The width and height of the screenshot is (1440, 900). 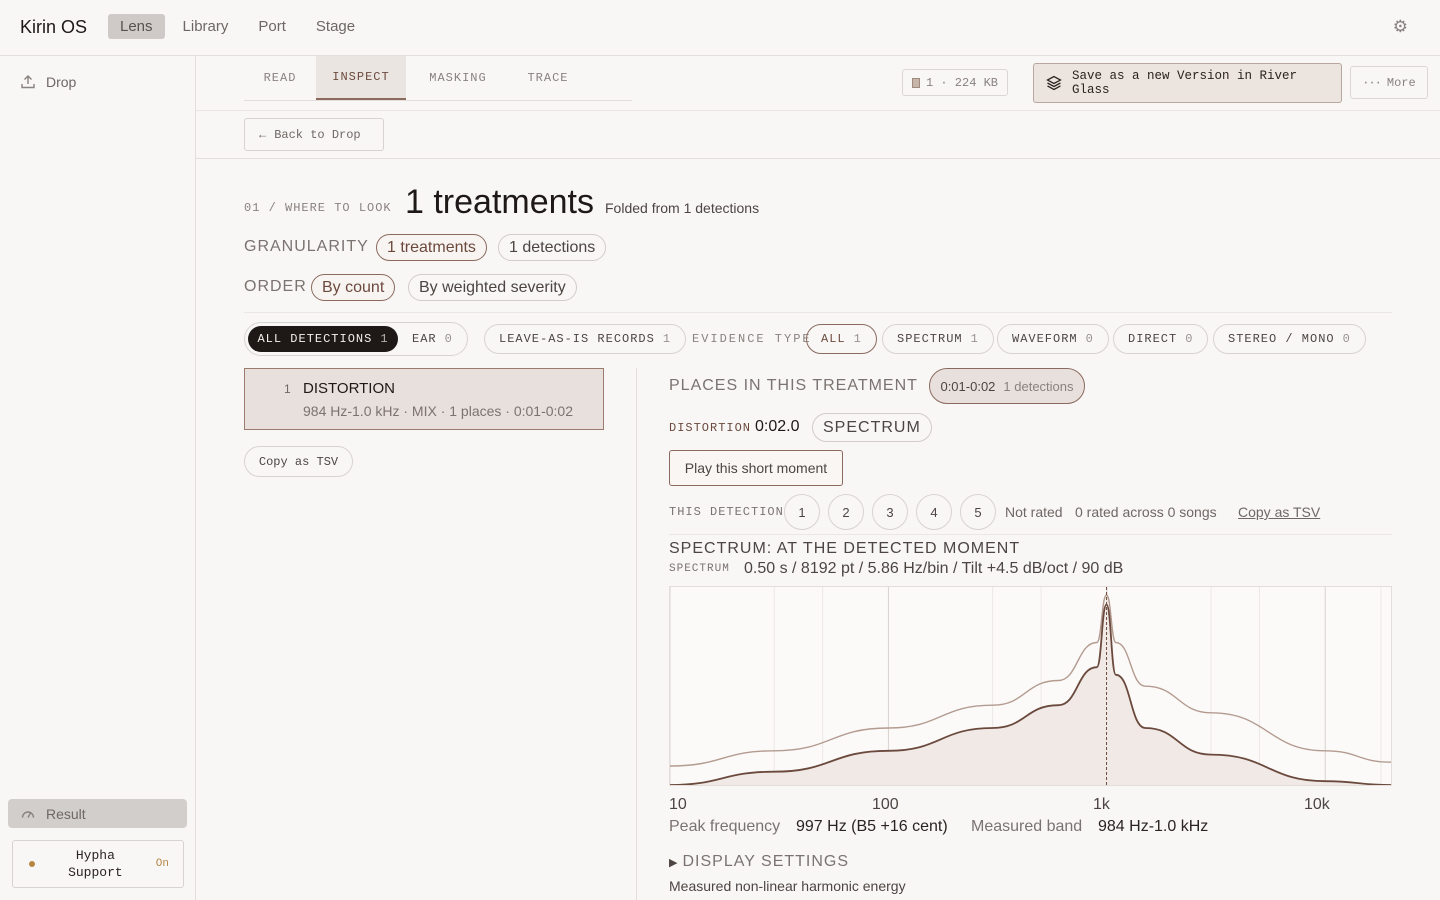 What do you see at coordinates (872, 427) in the screenshot?
I see `evidence-spectrum-pill: SPECTRUM` at bounding box center [872, 427].